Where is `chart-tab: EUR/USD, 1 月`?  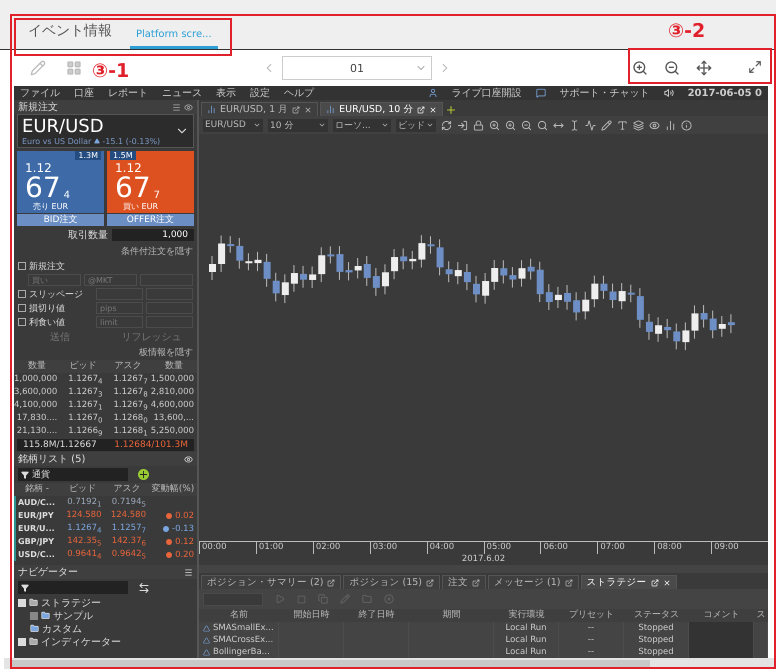 chart-tab: EUR/USD, 1 月 is located at coordinates (259, 109).